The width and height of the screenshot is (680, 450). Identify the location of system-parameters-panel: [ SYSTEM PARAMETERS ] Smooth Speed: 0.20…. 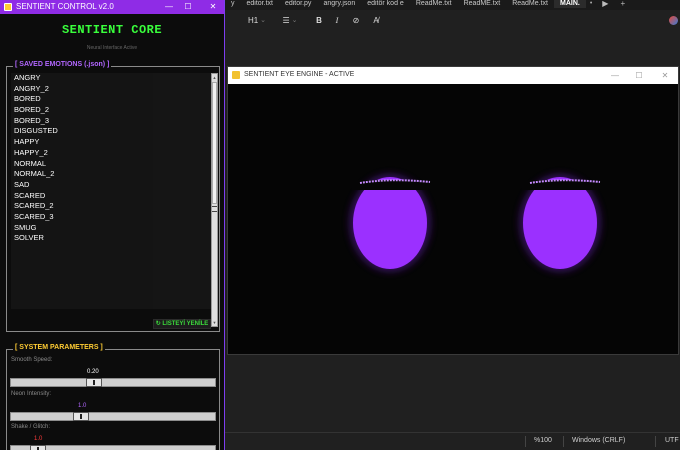
(113, 397).